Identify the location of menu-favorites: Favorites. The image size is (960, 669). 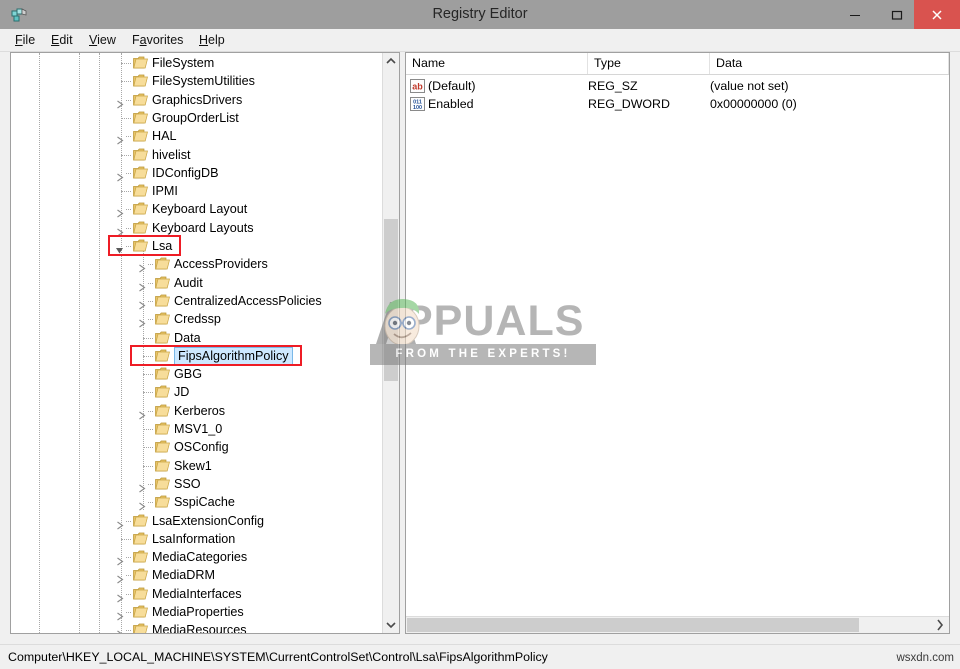
(157, 40).